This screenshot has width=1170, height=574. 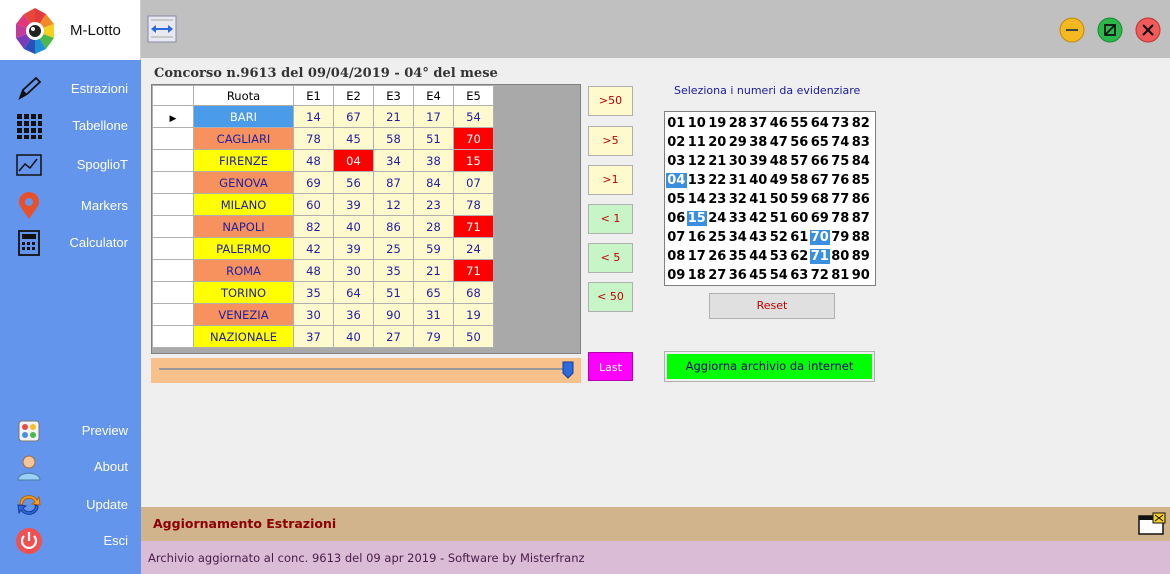 I want to click on table-row: CAGLIARI 78 45 58 51 70, so click(x=323, y=138).